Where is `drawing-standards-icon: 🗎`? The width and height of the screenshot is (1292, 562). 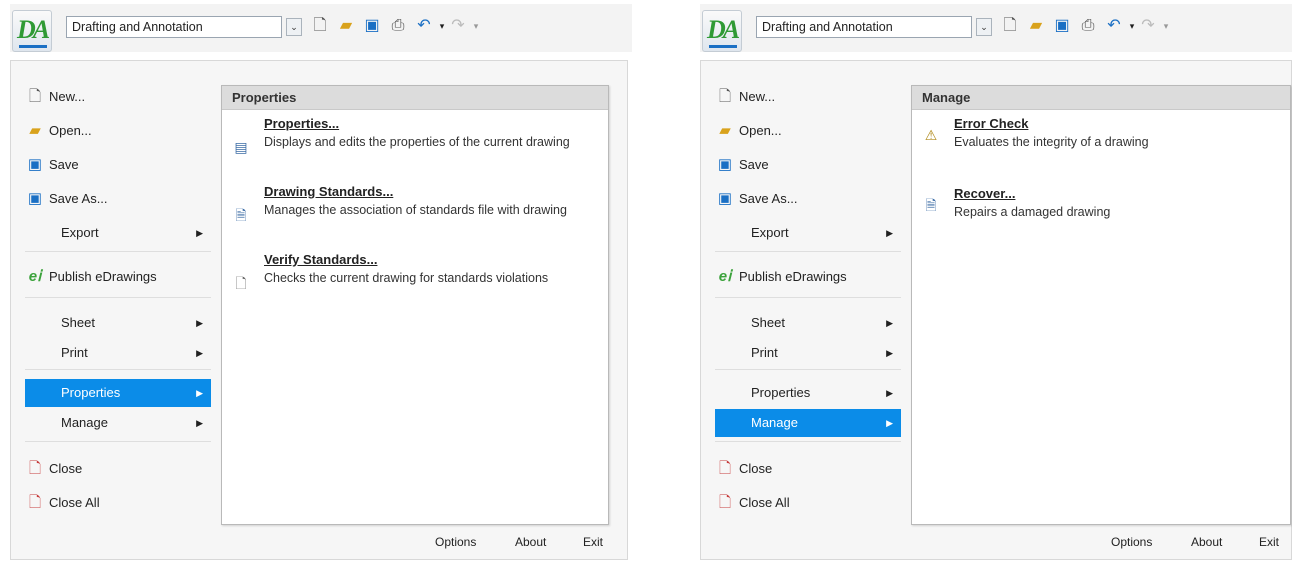 drawing-standards-icon: 🗎 is located at coordinates (241, 215).